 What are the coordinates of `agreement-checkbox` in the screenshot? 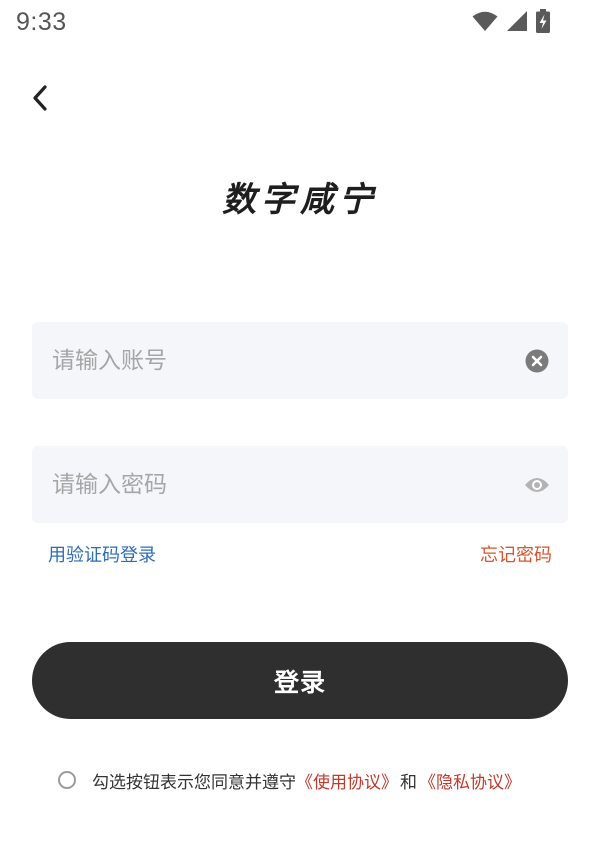 It's located at (67, 780).